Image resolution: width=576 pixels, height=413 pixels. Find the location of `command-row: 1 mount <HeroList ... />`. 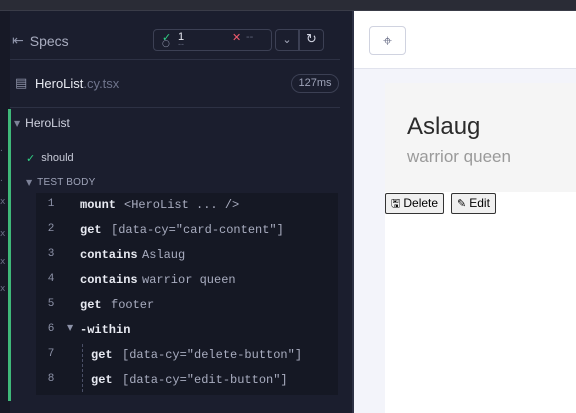

command-row: 1 mount <HeroList ... /> is located at coordinates (187, 205).